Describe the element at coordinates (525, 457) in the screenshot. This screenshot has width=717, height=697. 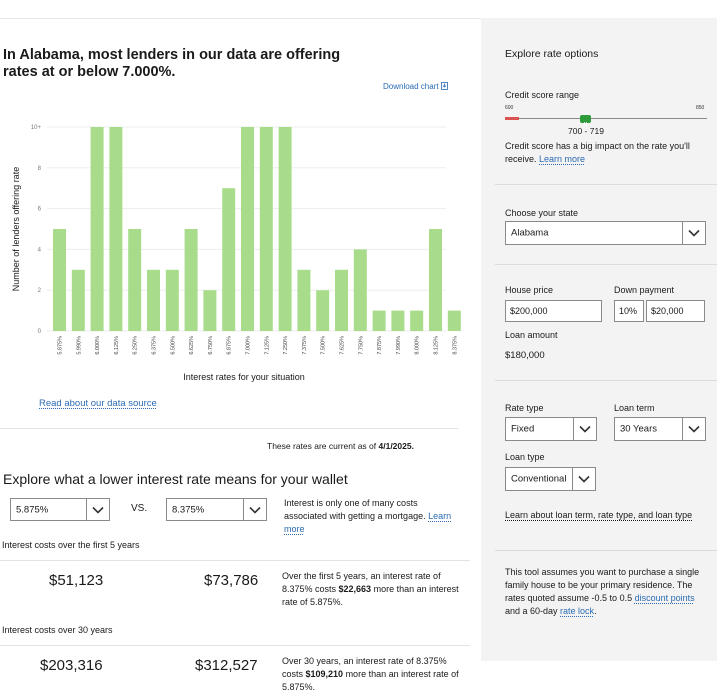
I see `loan-type-label: Loan type` at that location.